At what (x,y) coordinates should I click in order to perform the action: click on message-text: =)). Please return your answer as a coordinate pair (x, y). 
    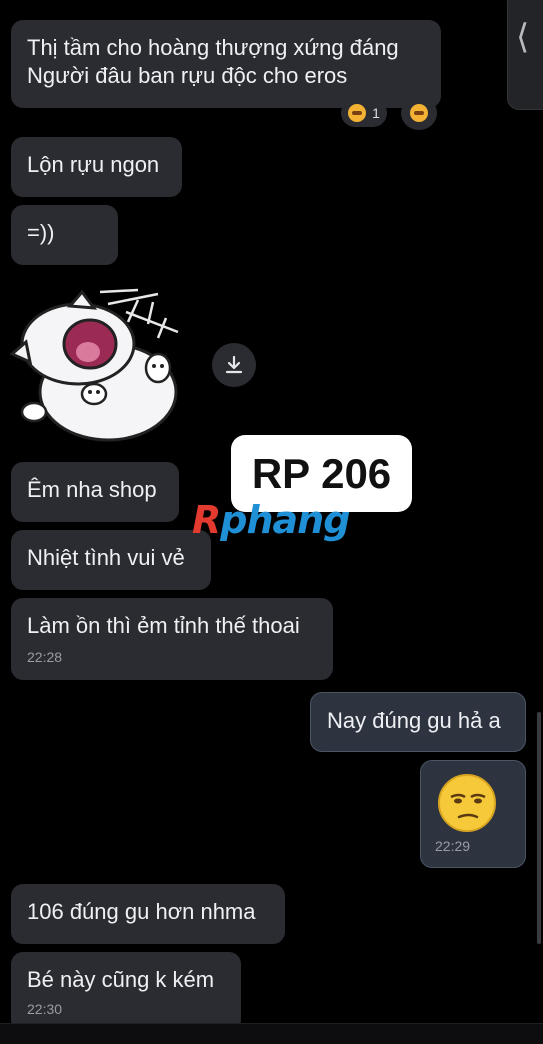
    Looking at the image, I should click on (41, 232).